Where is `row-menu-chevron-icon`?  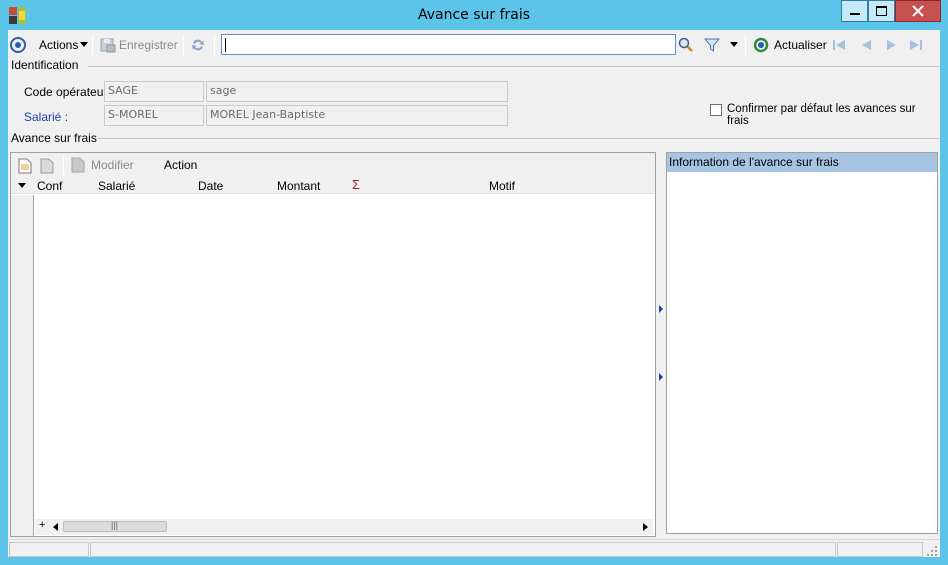 row-menu-chevron-icon is located at coordinates (22, 186).